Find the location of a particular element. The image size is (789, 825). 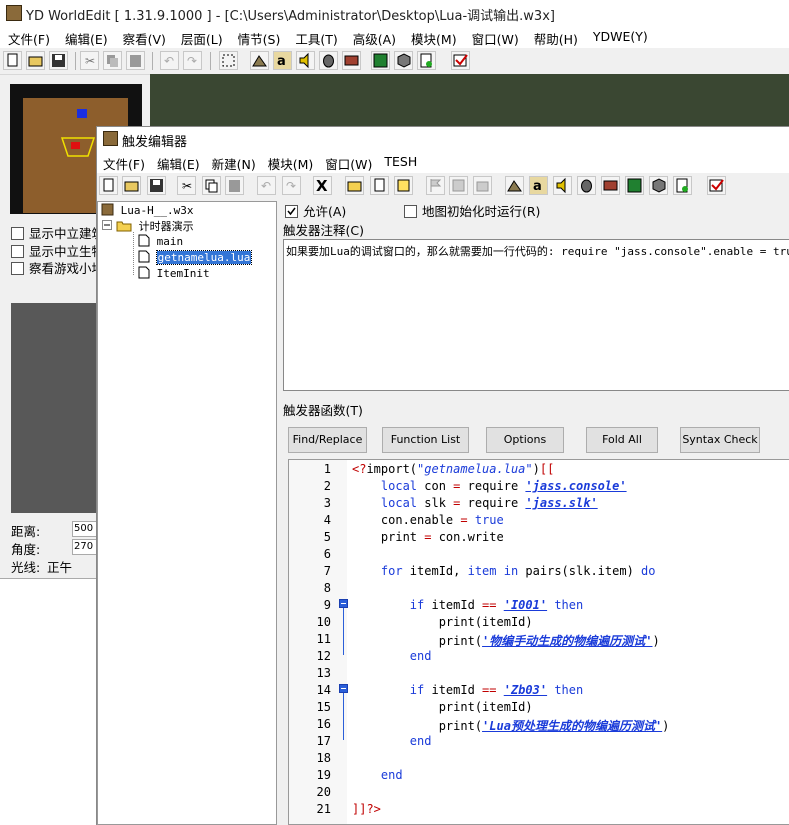

line-number: 2 is located at coordinates (327, 486).